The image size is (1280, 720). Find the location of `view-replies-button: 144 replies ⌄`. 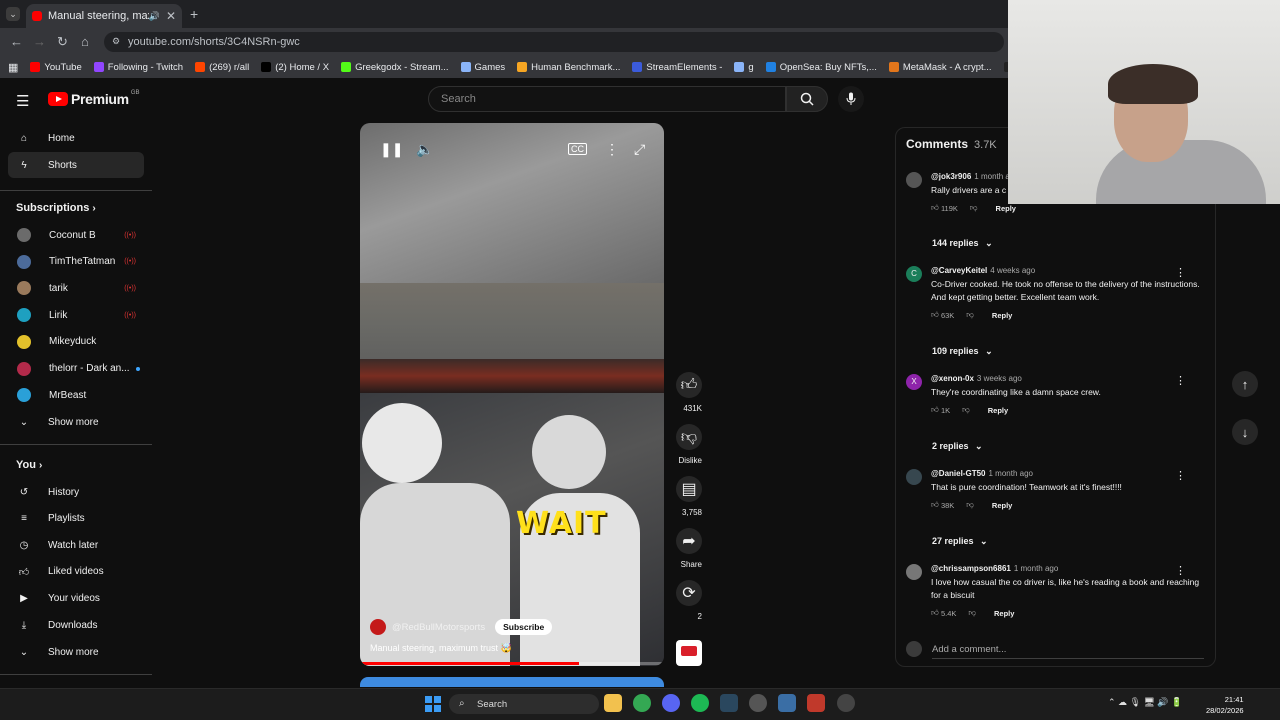

view-replies-button: 144 replies ⌄ is located at coordinates (962, 243).